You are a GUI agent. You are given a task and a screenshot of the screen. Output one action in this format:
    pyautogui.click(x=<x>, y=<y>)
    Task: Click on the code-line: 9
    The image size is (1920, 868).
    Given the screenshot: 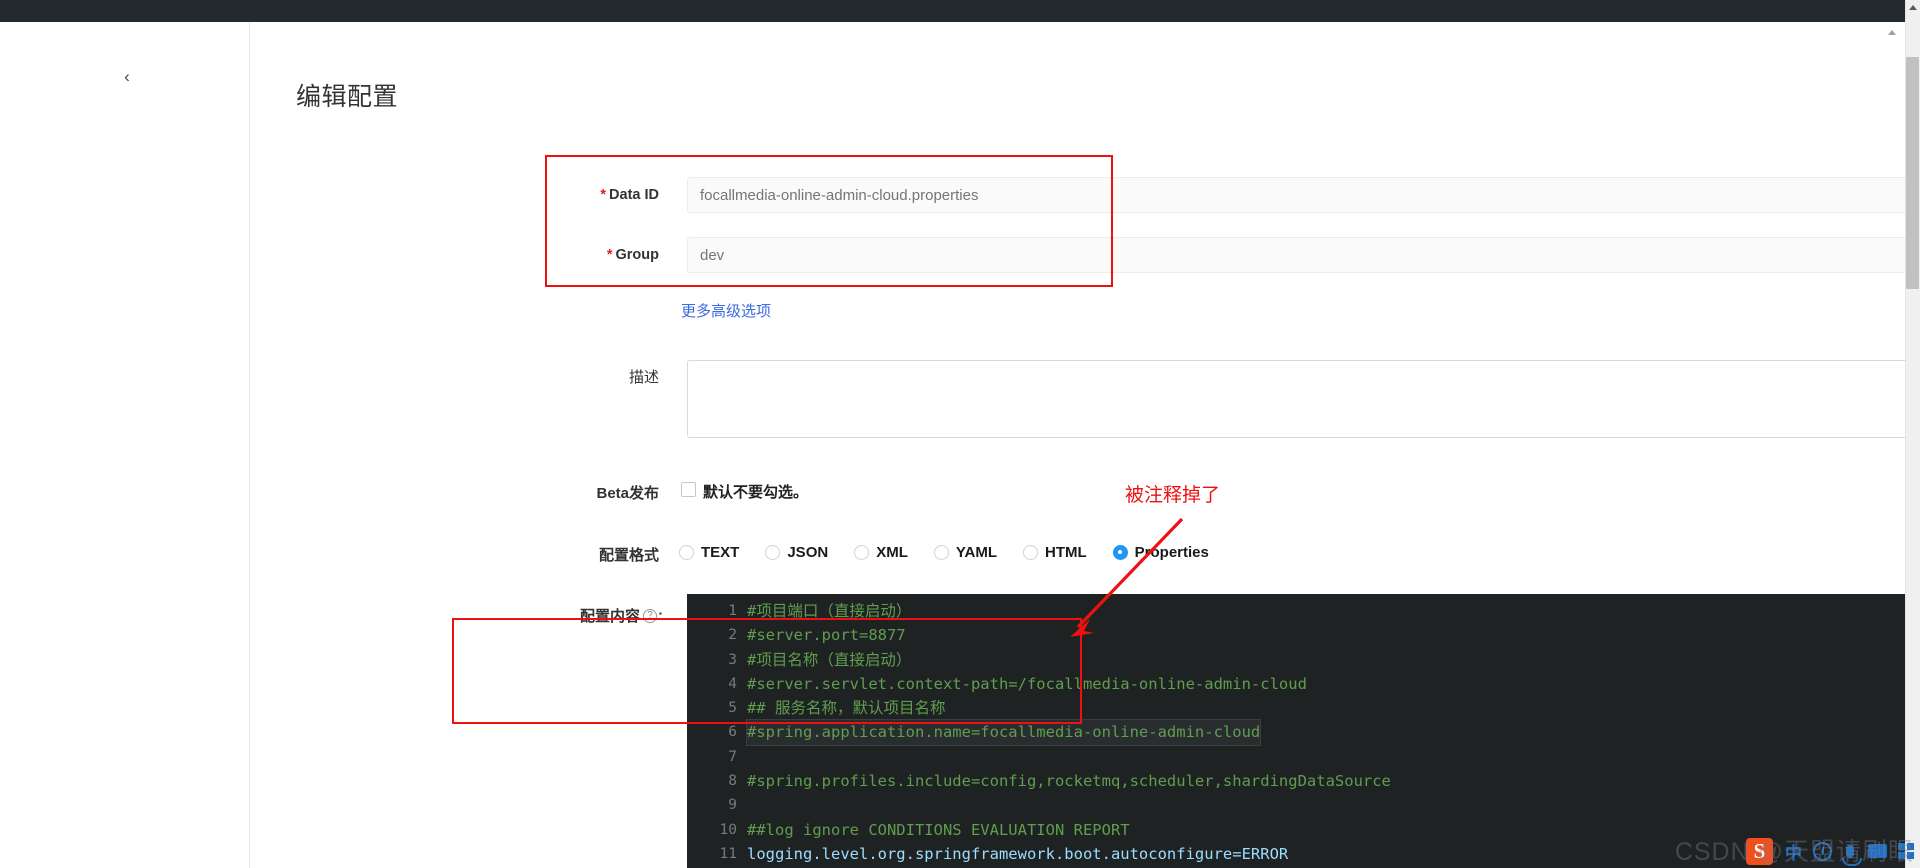 What is the action you would take?
    pyautogui.click(x=1296, y=805)
    